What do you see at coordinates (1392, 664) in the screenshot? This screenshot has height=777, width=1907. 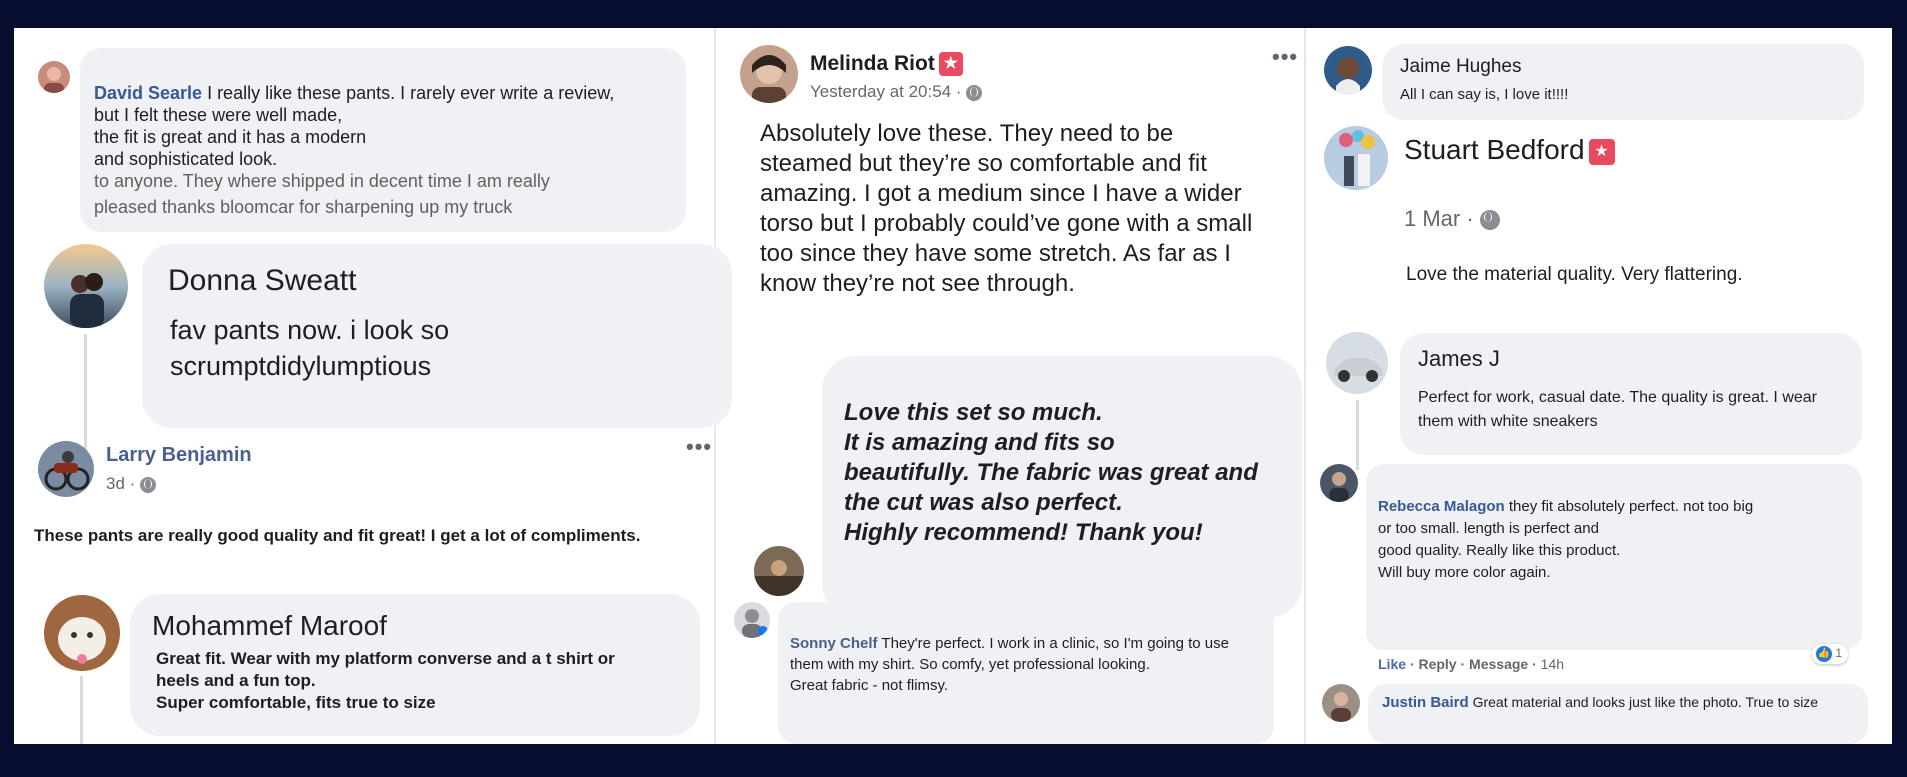 I see `like-link: Like` at bounding box center [1392, 664].